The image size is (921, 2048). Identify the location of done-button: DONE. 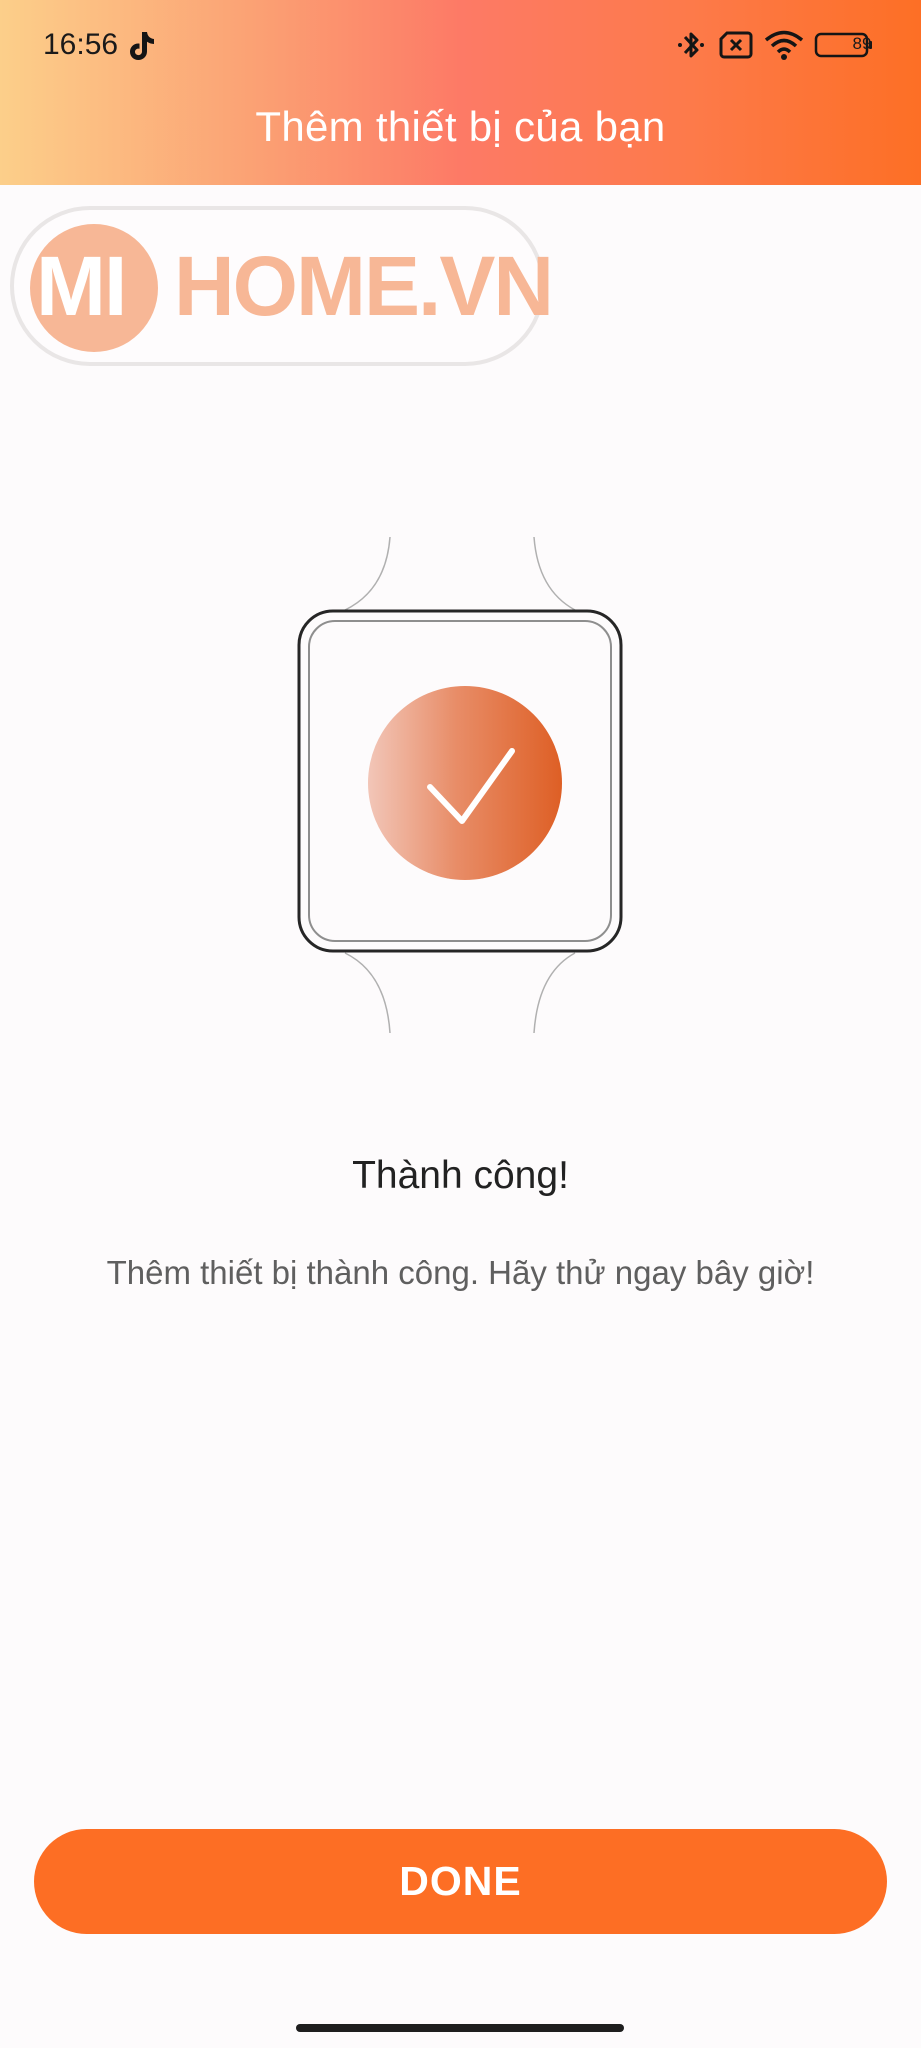
(460, 1881).